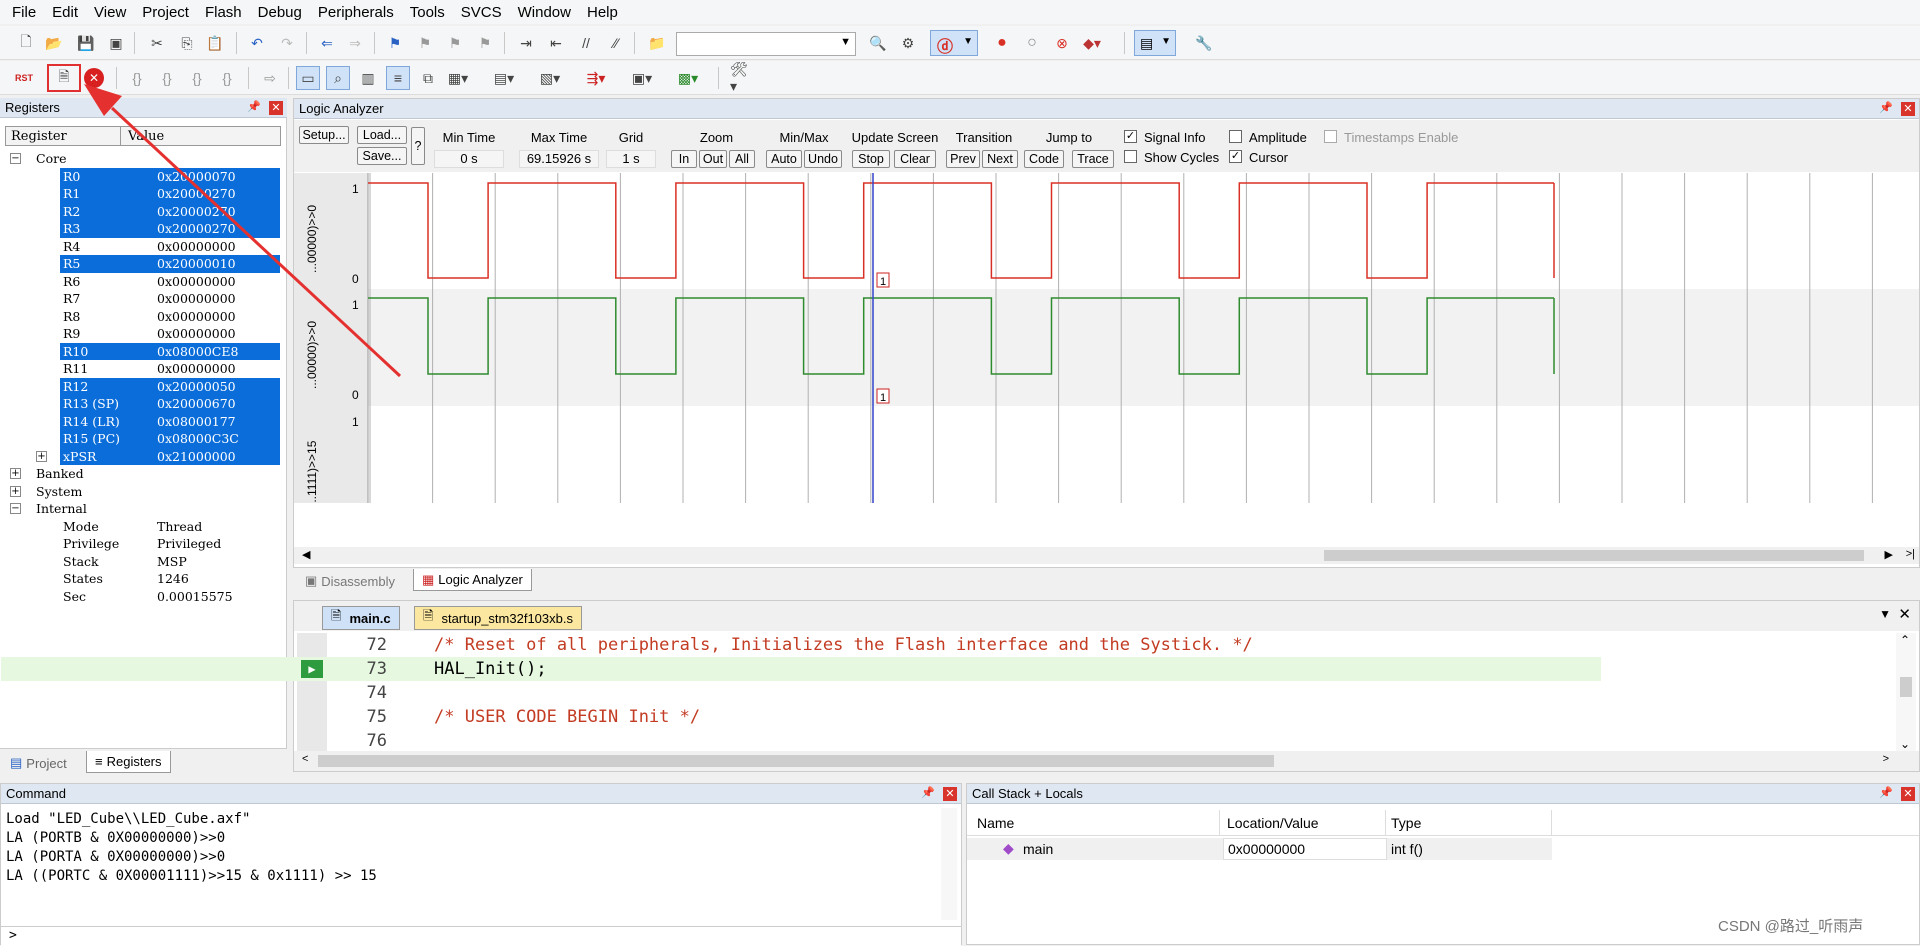 This screenshot has width=1920, height=946. Describe the element at coordinates (472, 580) in the screenshot. I see `tab-logic-analyzer: ▦ Logic Analyzer` at that location.